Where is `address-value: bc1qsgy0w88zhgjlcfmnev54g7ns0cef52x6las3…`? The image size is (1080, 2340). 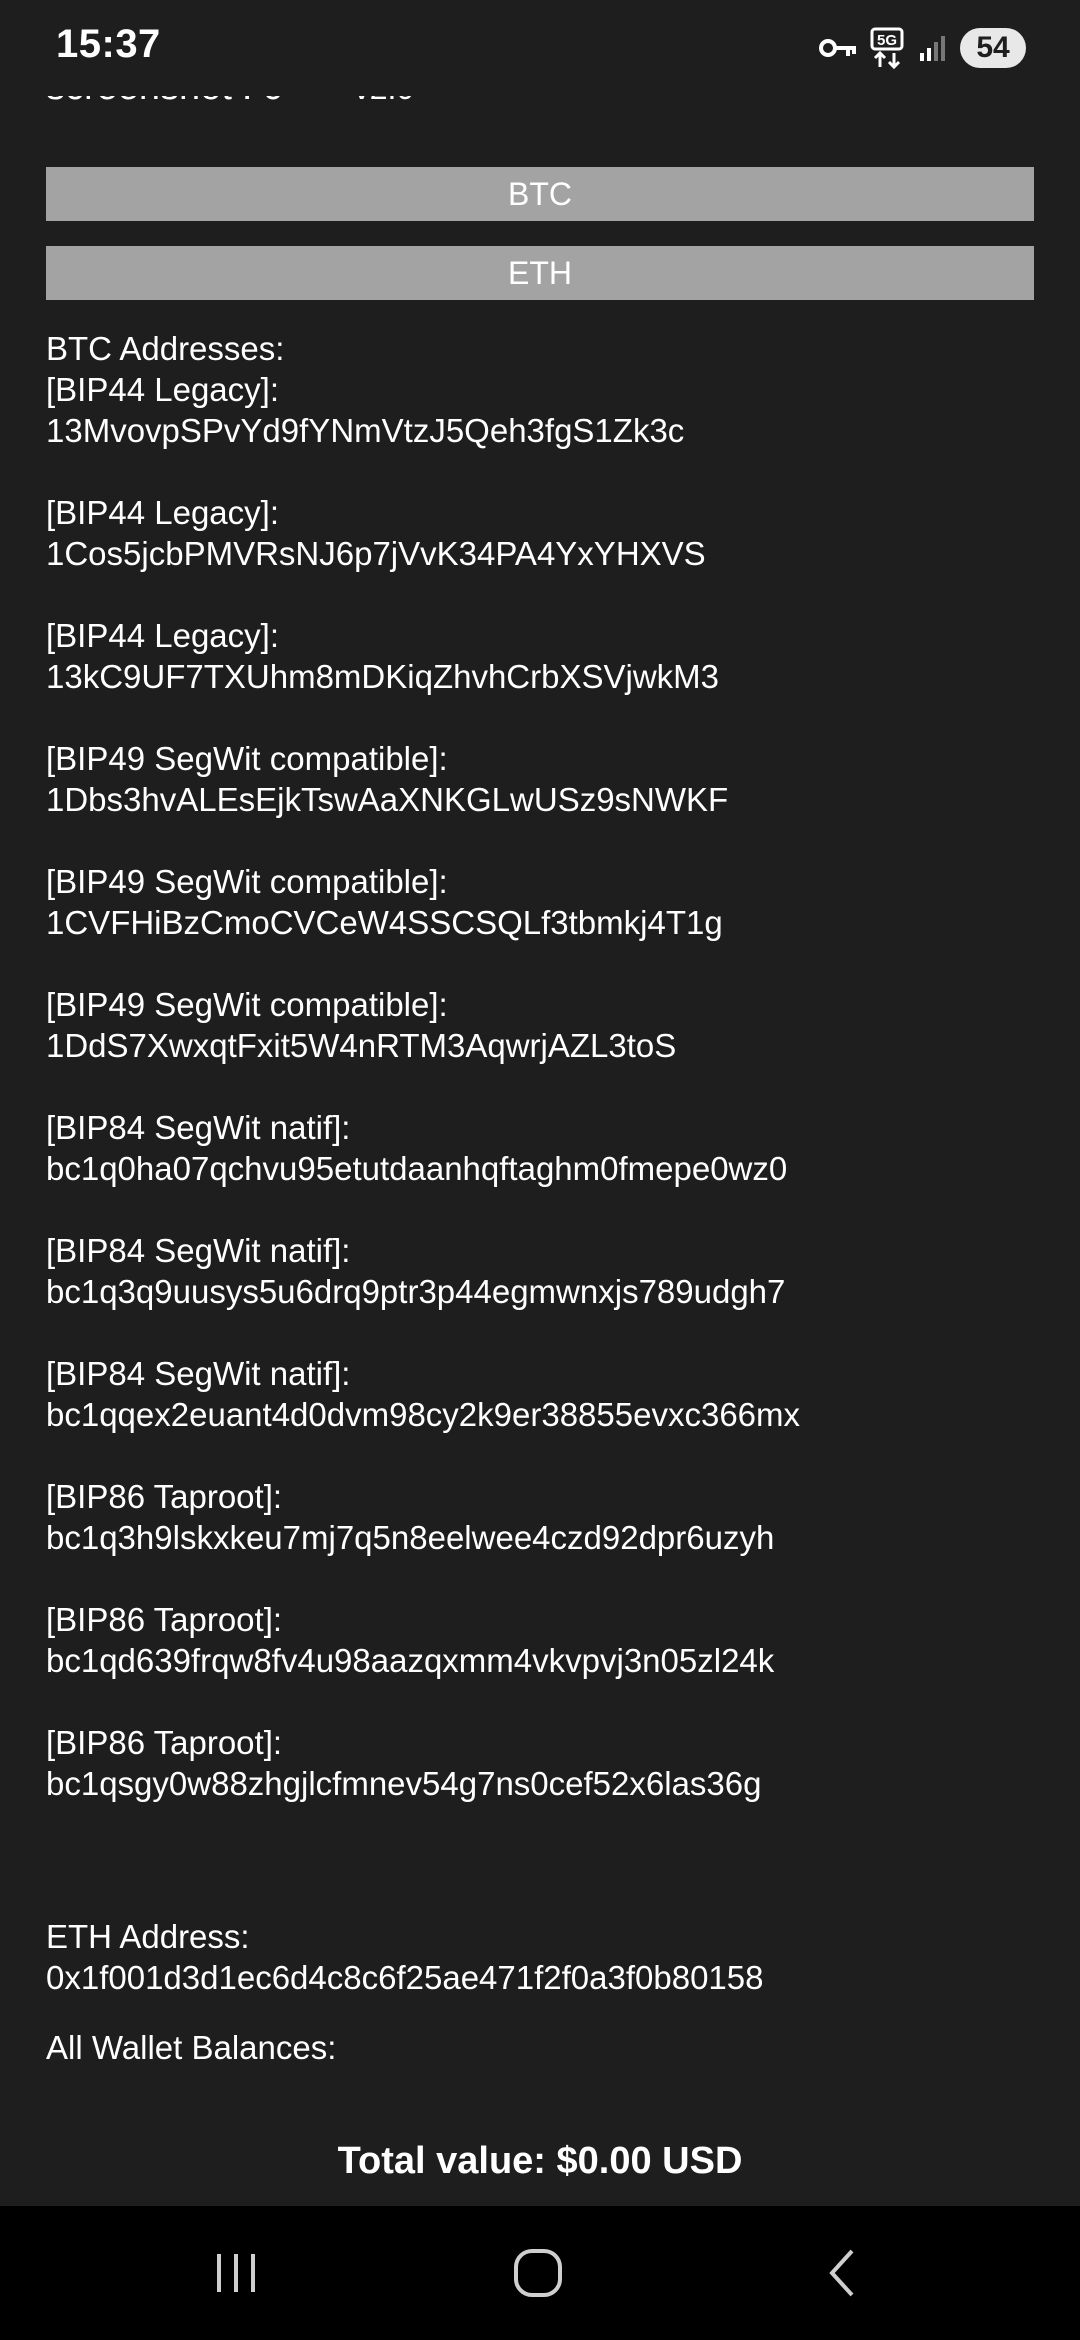 address-value: bc1qsgy0w88zhgjlcfmnev54g7ns0cef52x6las3… is located at coordinates (404, 1783).